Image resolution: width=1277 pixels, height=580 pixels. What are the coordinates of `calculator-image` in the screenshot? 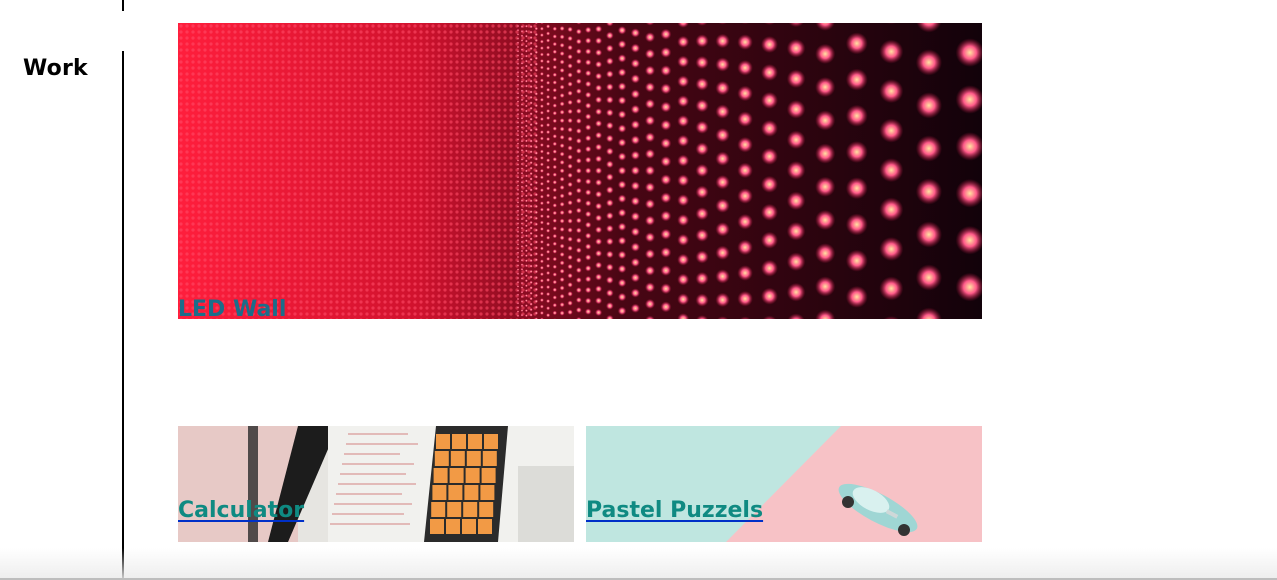 It's located at (376, 484).